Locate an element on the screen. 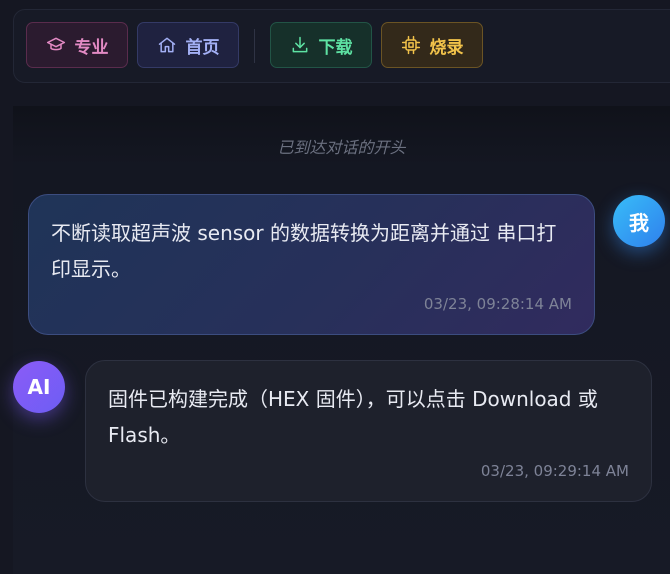 The image size is (670, 574). home-button-label: 首页 is located at coordinates (202, 47).